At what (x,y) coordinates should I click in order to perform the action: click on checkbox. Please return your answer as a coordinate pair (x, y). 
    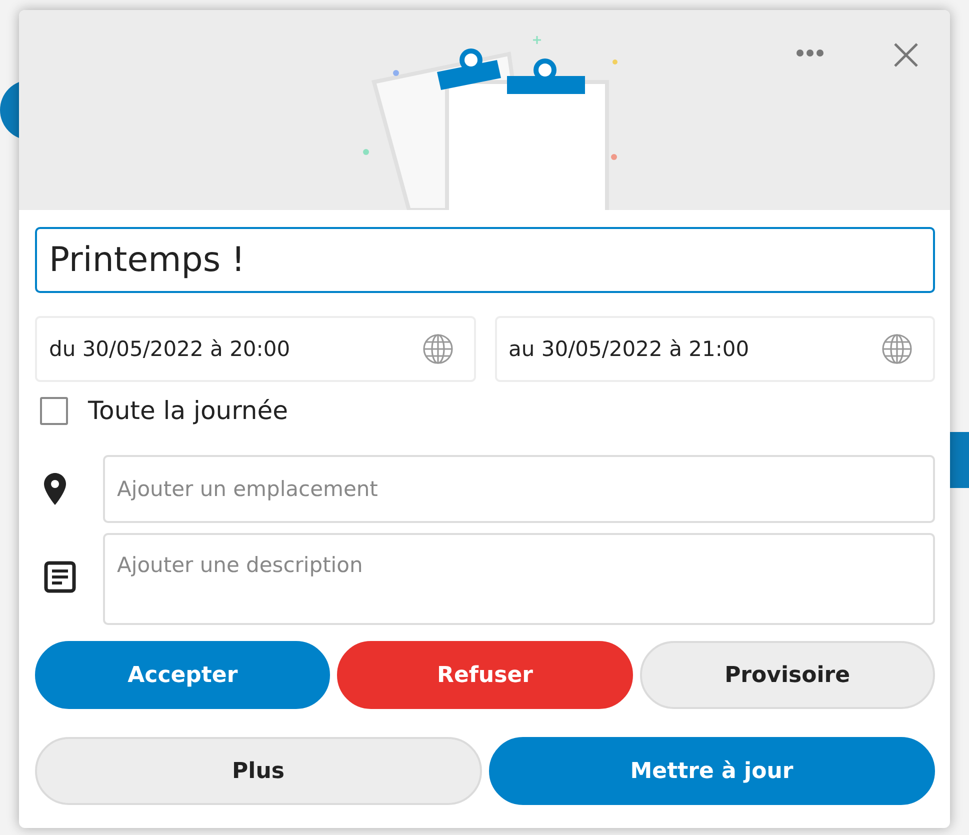
    Looking at the image, I should click on (54, 410).